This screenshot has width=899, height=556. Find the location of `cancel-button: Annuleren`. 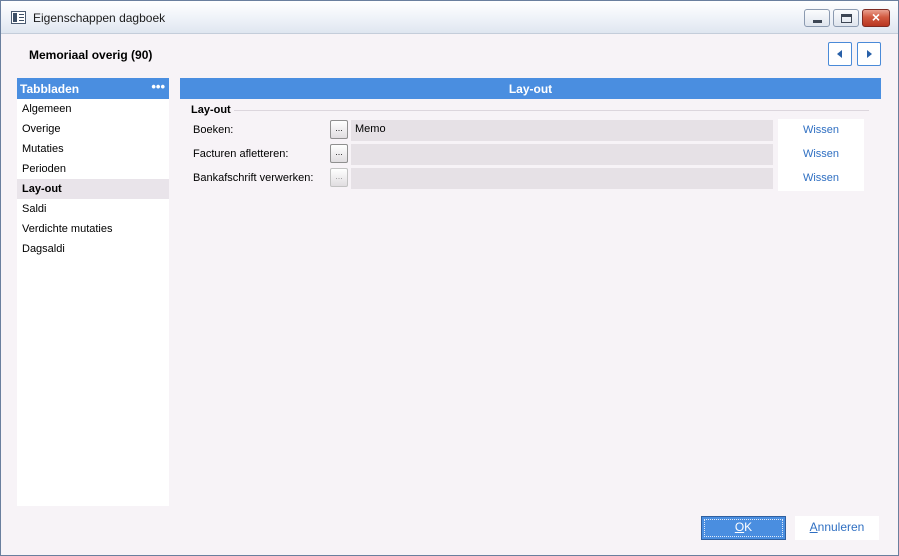

cancel-button: Annuleren is located at coordinates (837, 528).